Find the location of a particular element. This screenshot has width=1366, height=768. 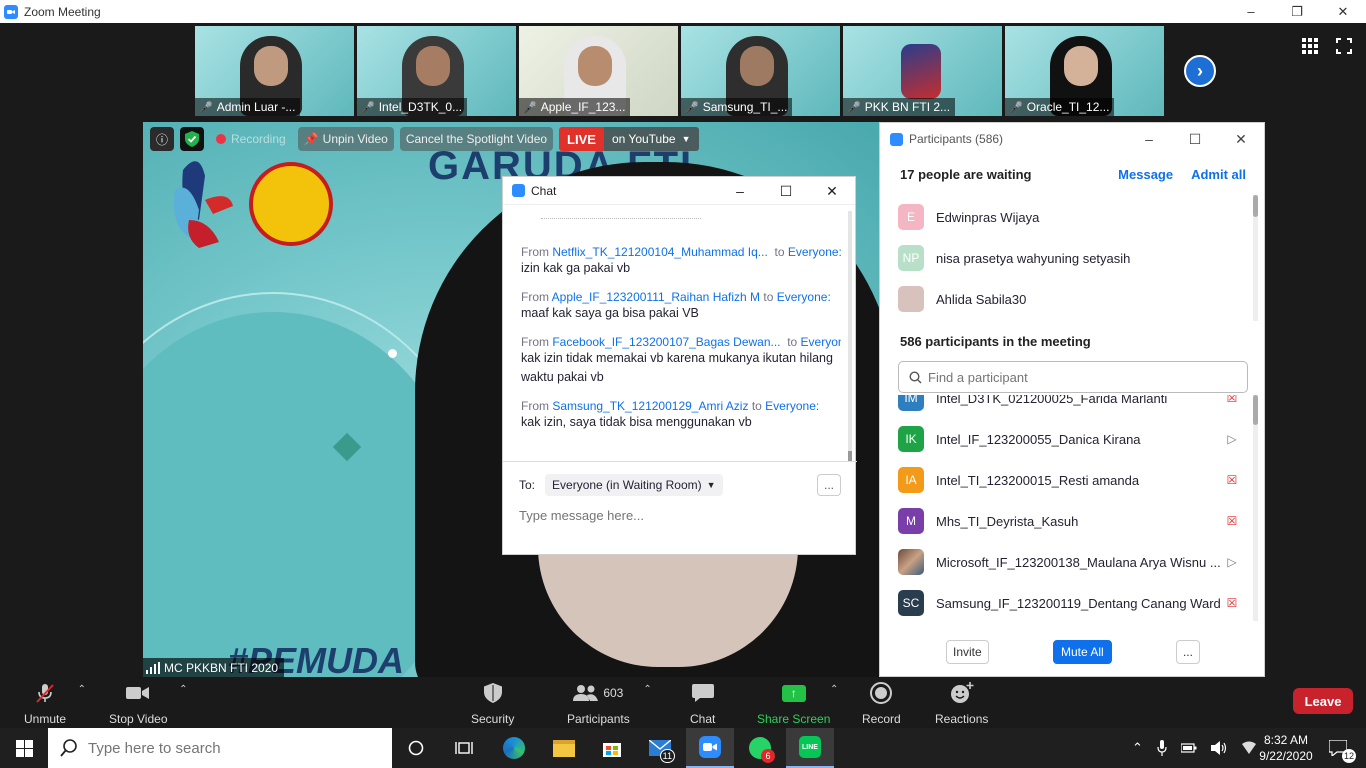

close-button: ✕ is located at coordinates (1343, 11).